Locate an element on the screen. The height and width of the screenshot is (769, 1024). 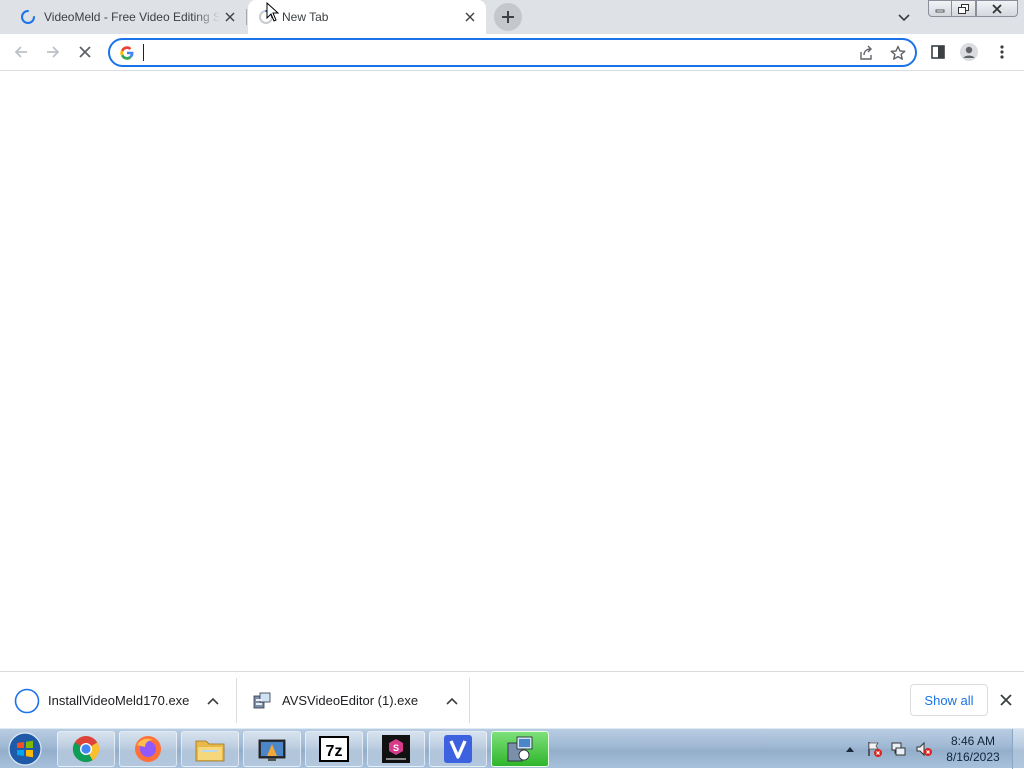
share-icon is located at coordinates (866, 53).